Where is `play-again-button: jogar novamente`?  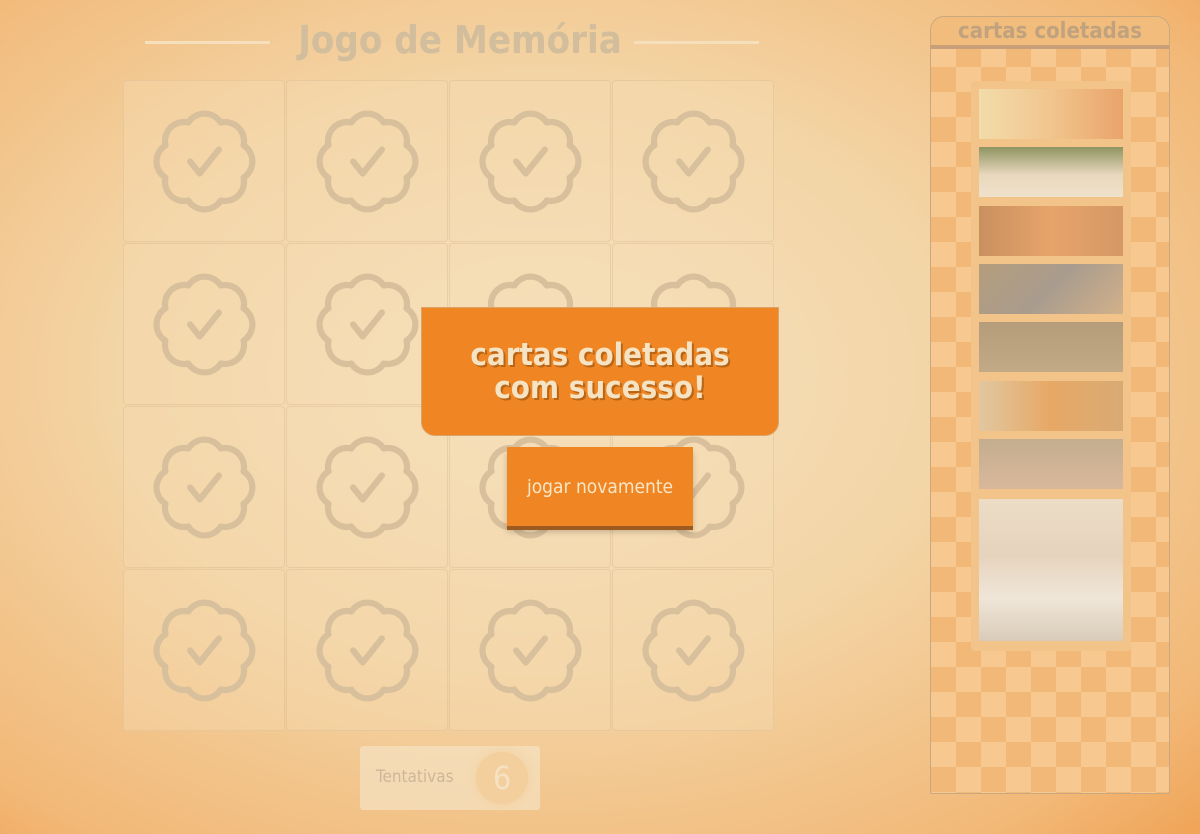 play-again-button: jogar novamente is located at coordinates (600, 486).